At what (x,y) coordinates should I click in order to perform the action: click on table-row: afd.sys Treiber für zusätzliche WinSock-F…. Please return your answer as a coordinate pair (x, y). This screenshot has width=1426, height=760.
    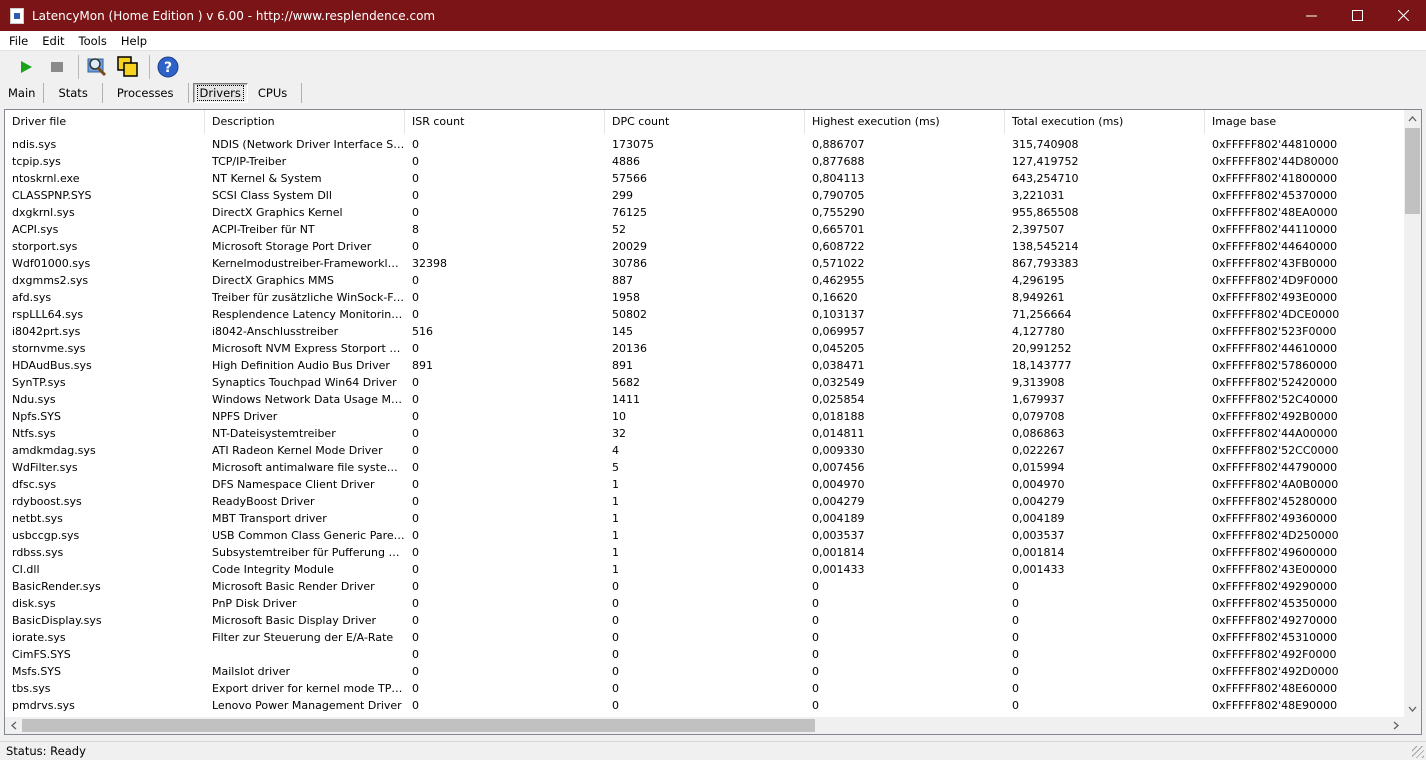
    Looking at the image, I should click on (705, 297).